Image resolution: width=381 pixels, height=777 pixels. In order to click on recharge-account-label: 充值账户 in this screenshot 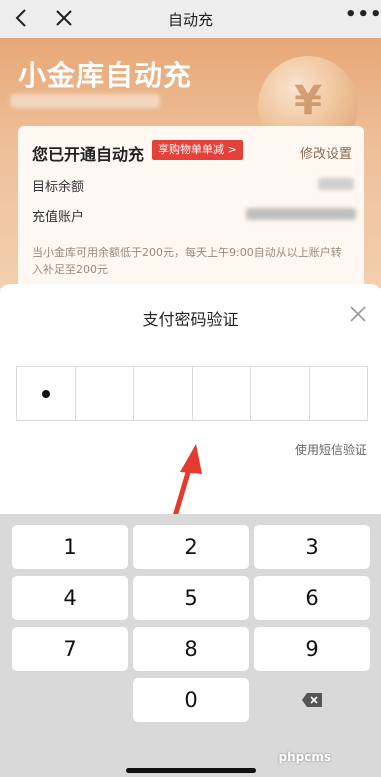, I will do `click(58, 217)`.